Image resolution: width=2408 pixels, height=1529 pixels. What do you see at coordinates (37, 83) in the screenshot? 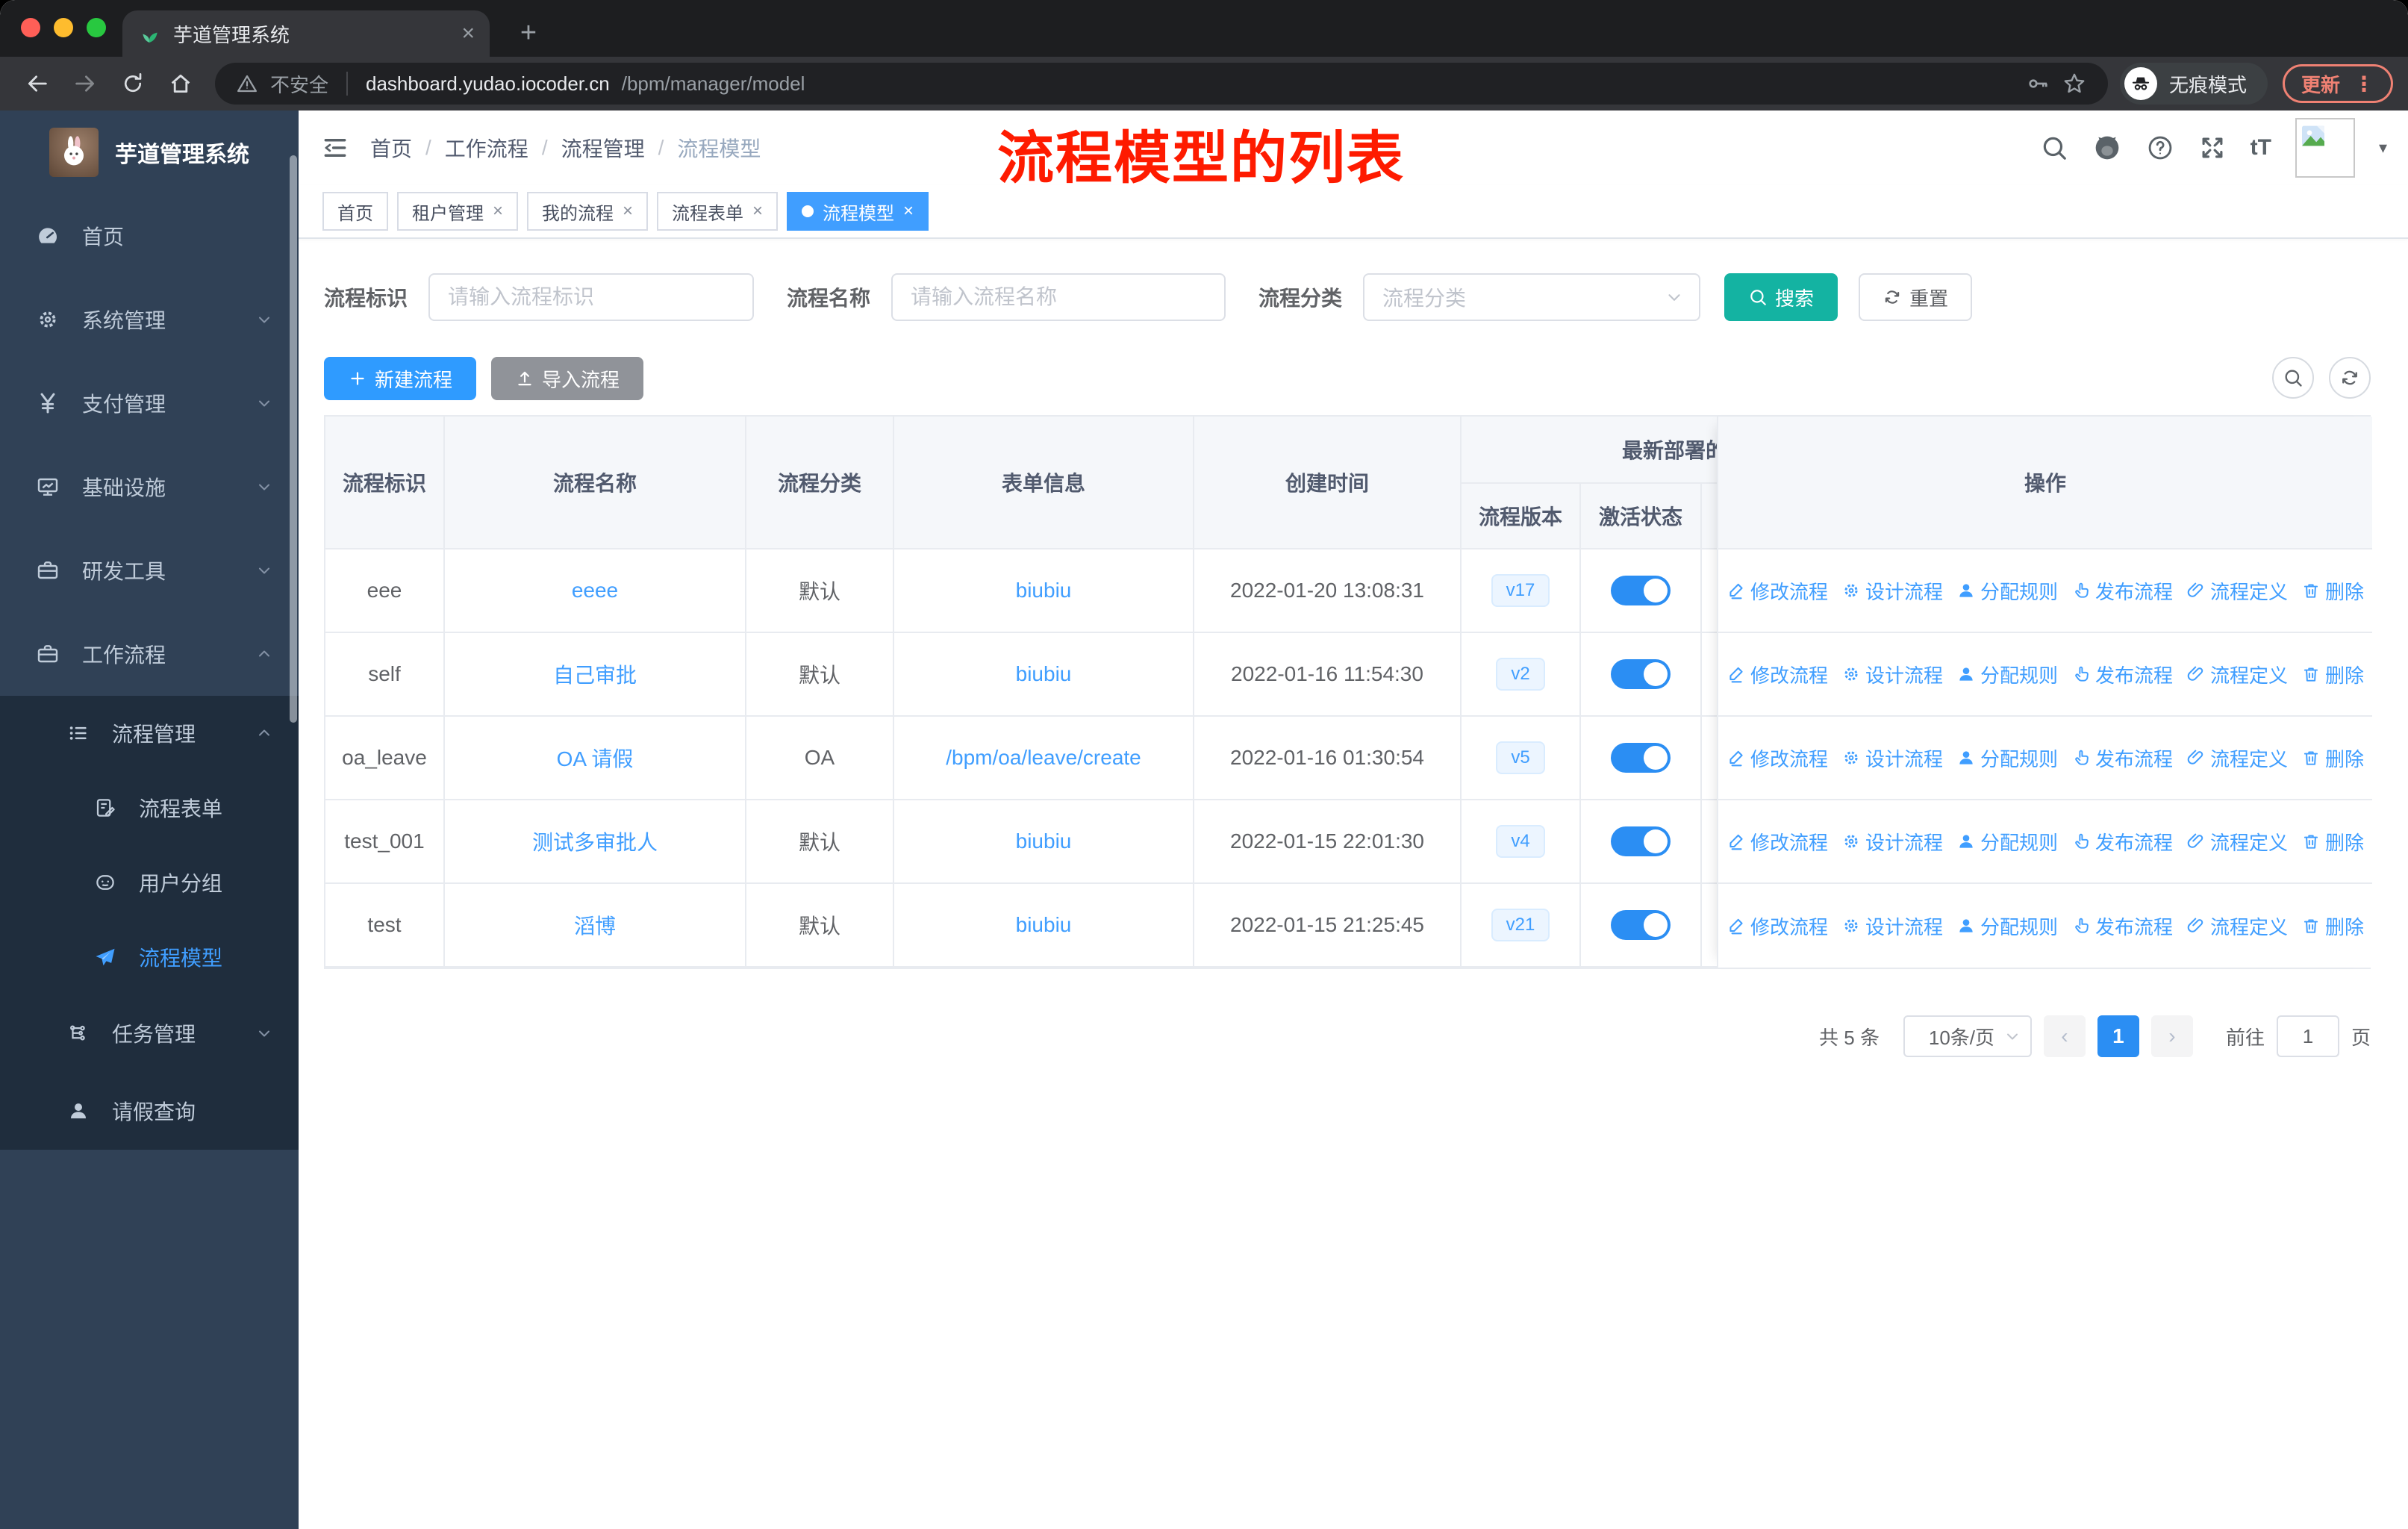
I see `back-button` at bounding box center [37, 83].